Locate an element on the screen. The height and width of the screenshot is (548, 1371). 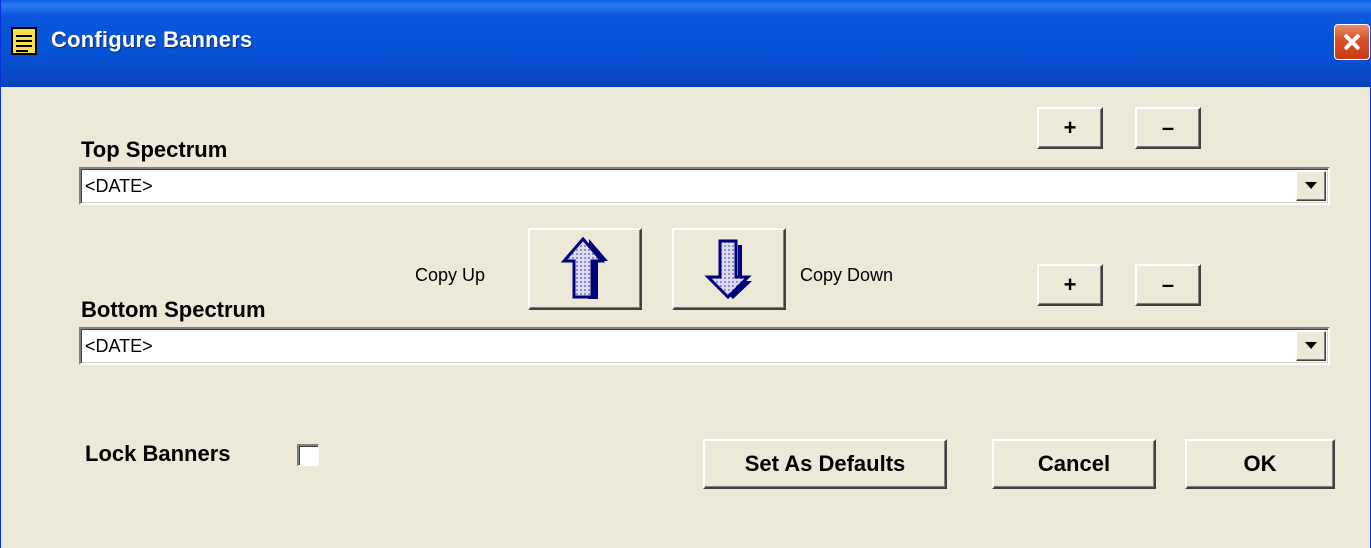
cancel-label: Cancel is located at coordinates (1074, 463).